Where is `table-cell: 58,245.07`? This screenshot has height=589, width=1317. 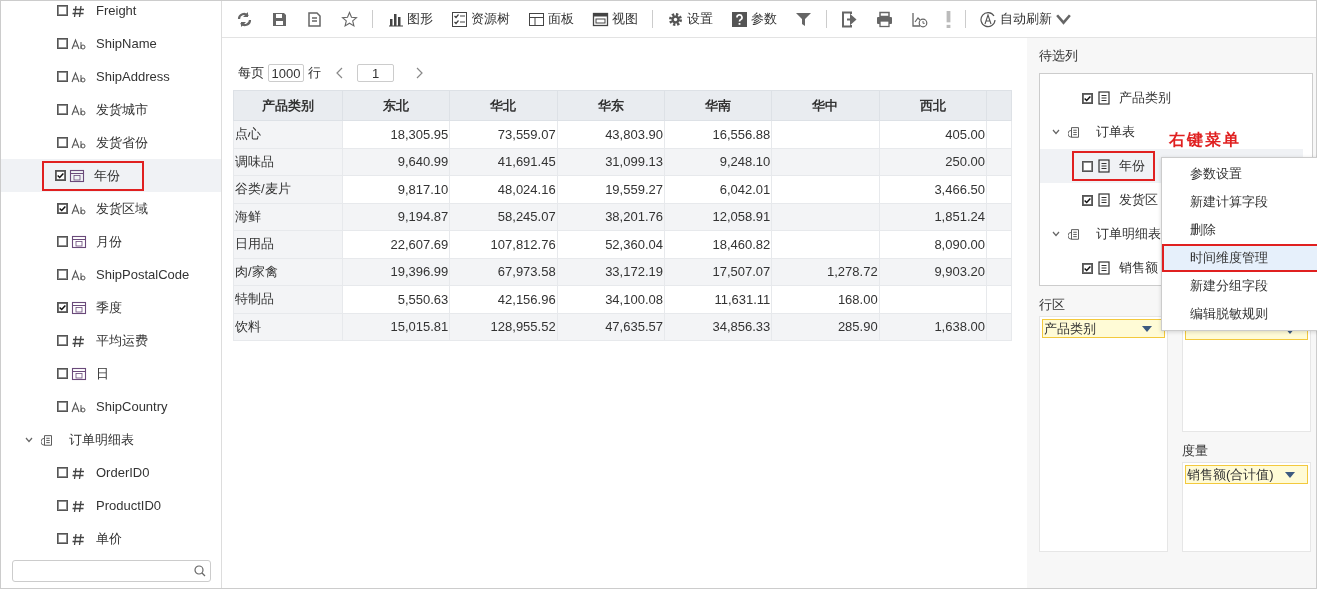 table-cell: 58,245.07 is located at coordinates (503, 217).